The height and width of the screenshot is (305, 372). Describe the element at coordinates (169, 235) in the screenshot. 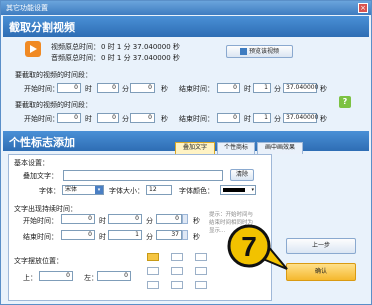

I see `t-end-second: 37` at that location.